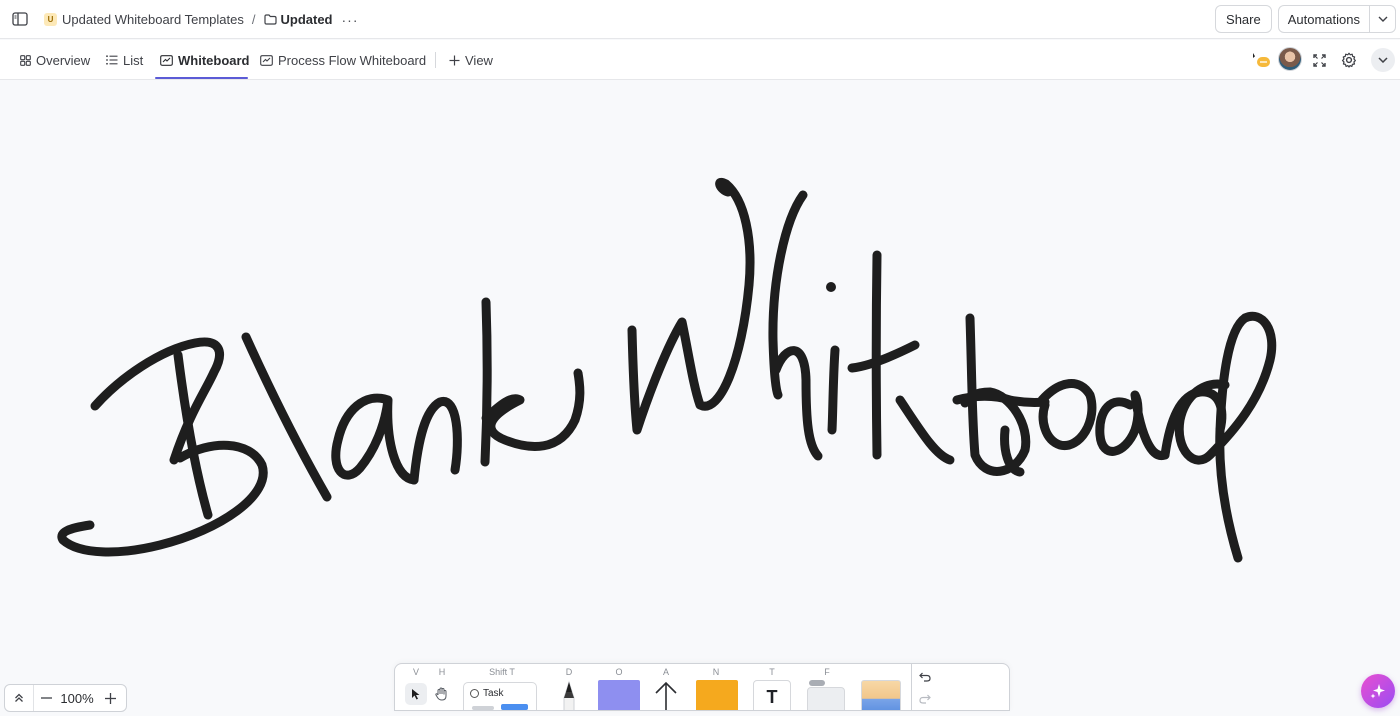 Image resolution: width=1400 pixels, height=716 pixels. What do you see at coordinates (214, 60) in the screenshot?
I see `tab-label: Whiteboard` at bounding box center [214, 60].